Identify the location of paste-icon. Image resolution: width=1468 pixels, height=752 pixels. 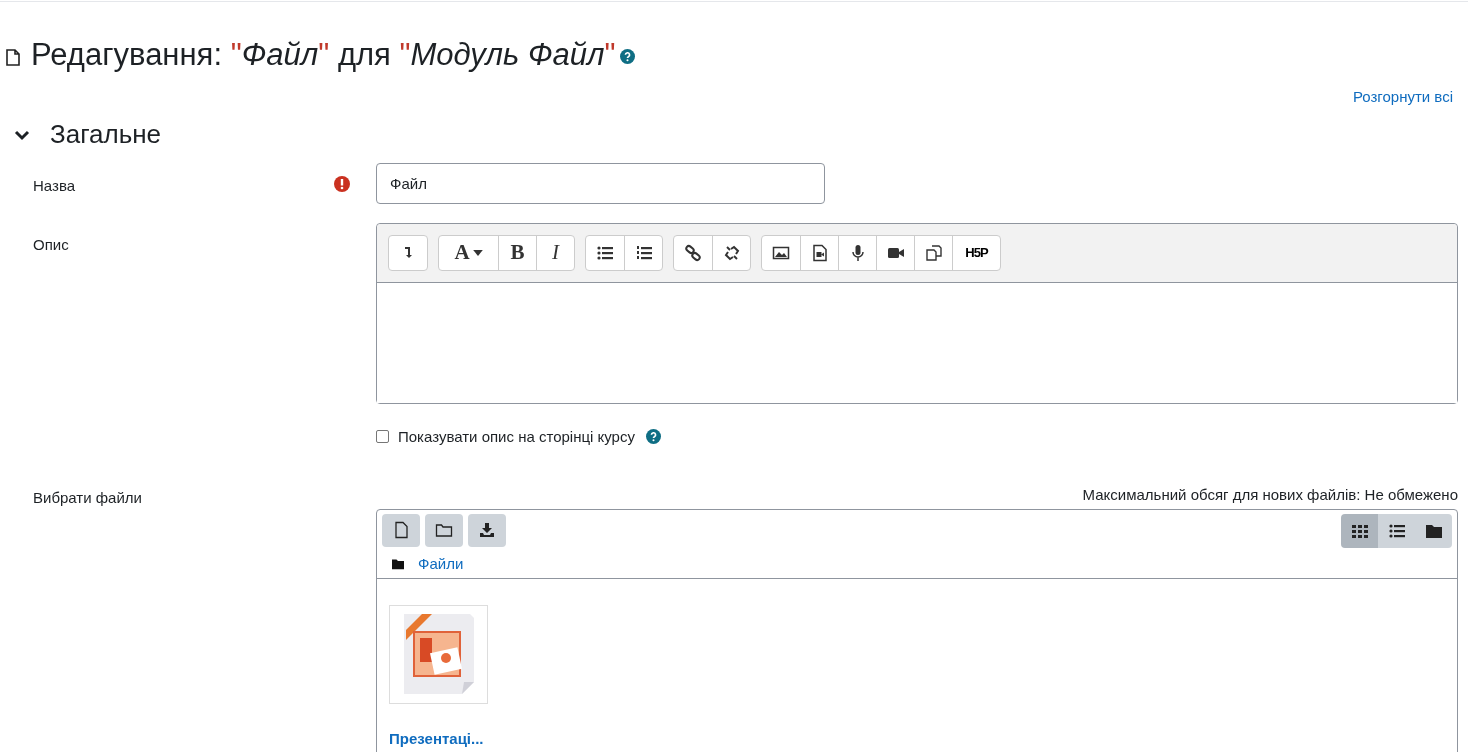
(933, 252).